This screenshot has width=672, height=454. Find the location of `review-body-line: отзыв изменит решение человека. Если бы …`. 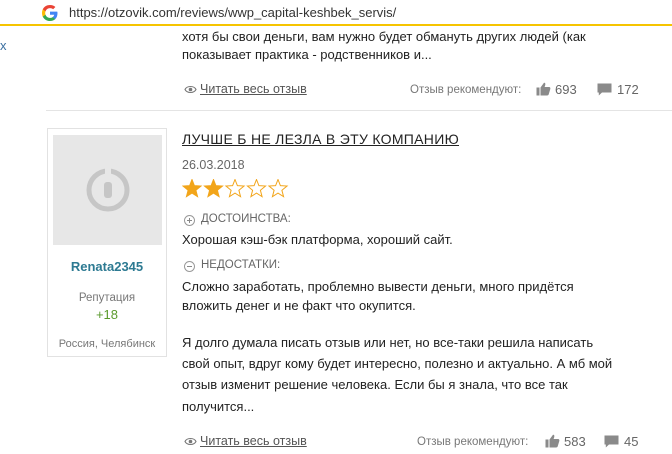

review-body-line: отзыв изменит решение человека. Если бы … is located at coordinates (375, 384).